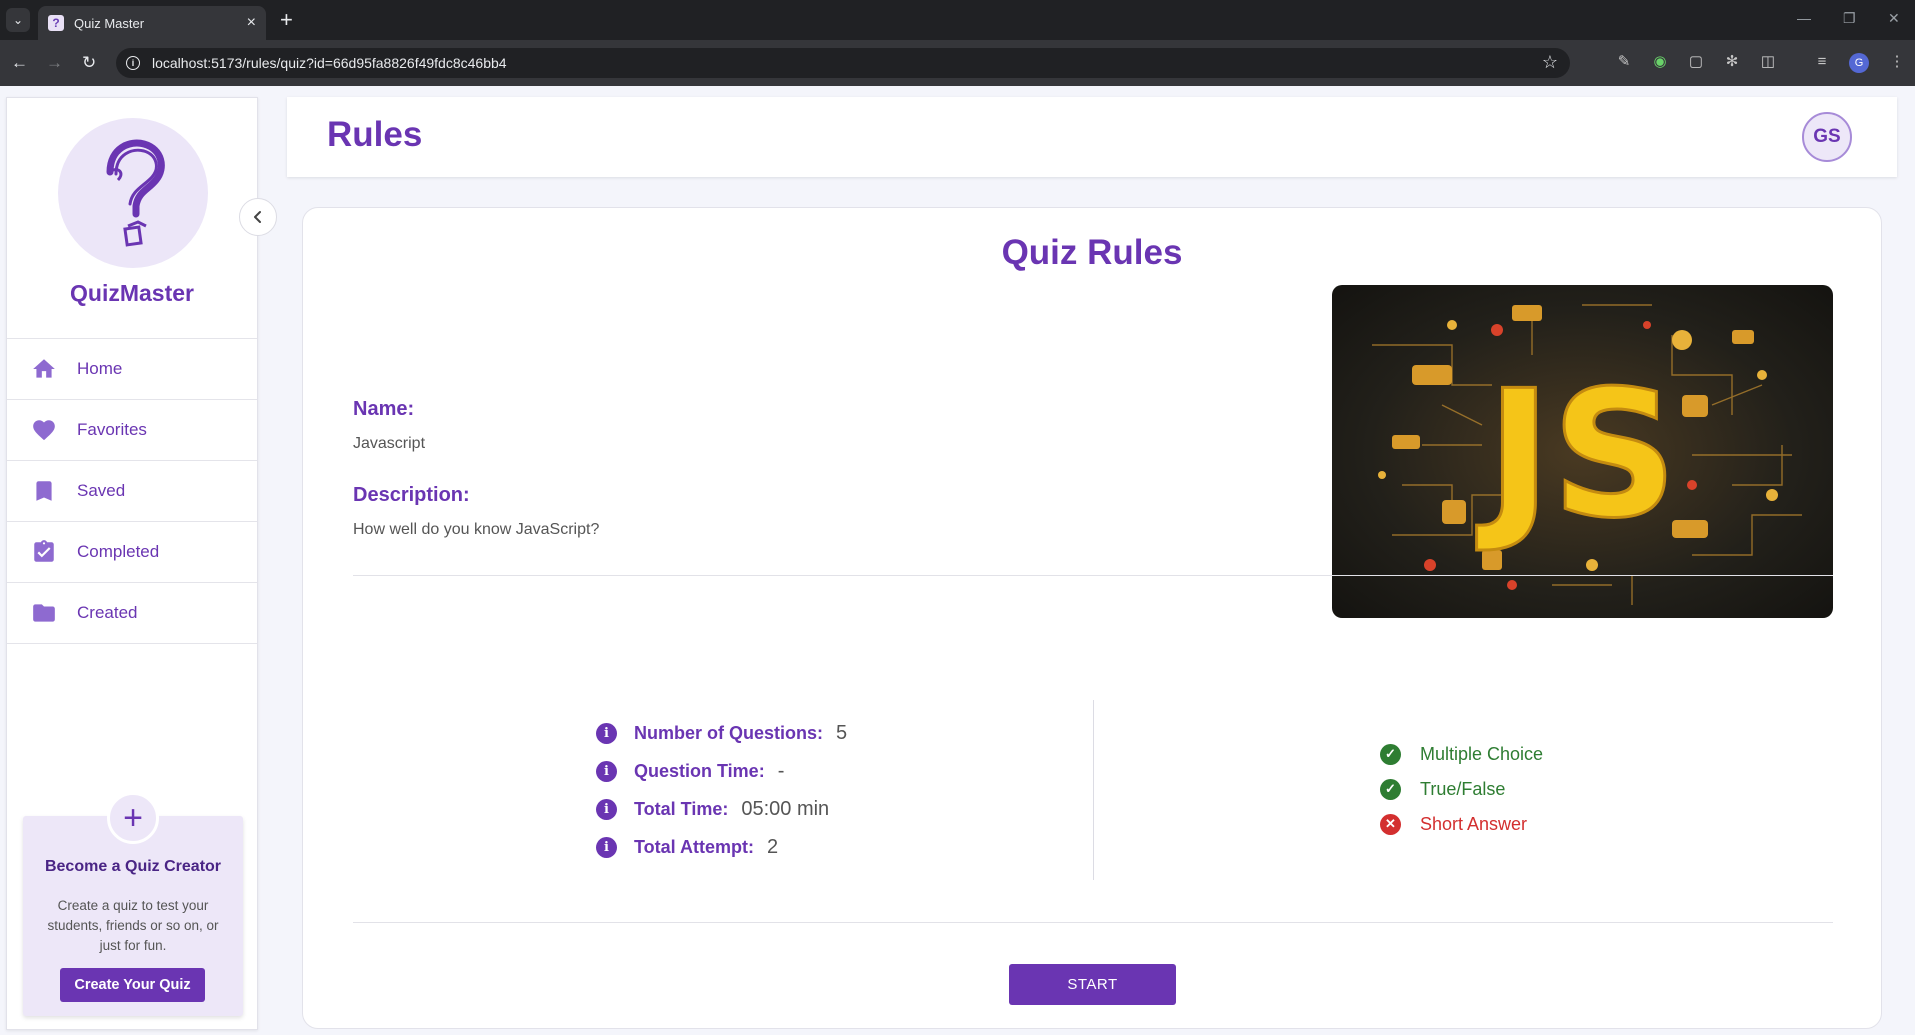  Describe the element at coordinates (109, 23) in the screenshot. I see `tab-title: Quiz Master` at that location.